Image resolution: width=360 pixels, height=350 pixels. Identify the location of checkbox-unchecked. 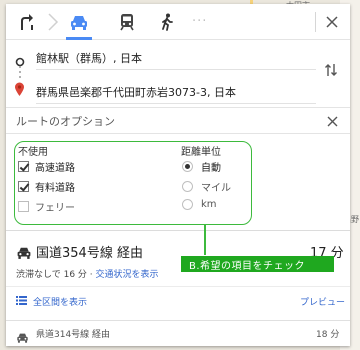
(23, 206).